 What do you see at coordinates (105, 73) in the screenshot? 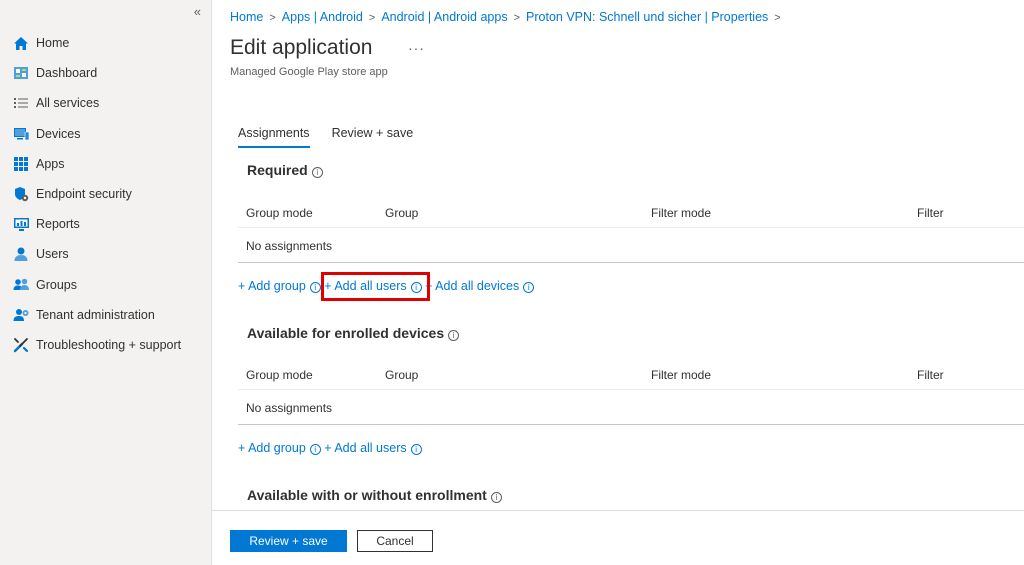
I see `sidebar-item-dashboard: Dashboard` at bounding box center [105, 73].